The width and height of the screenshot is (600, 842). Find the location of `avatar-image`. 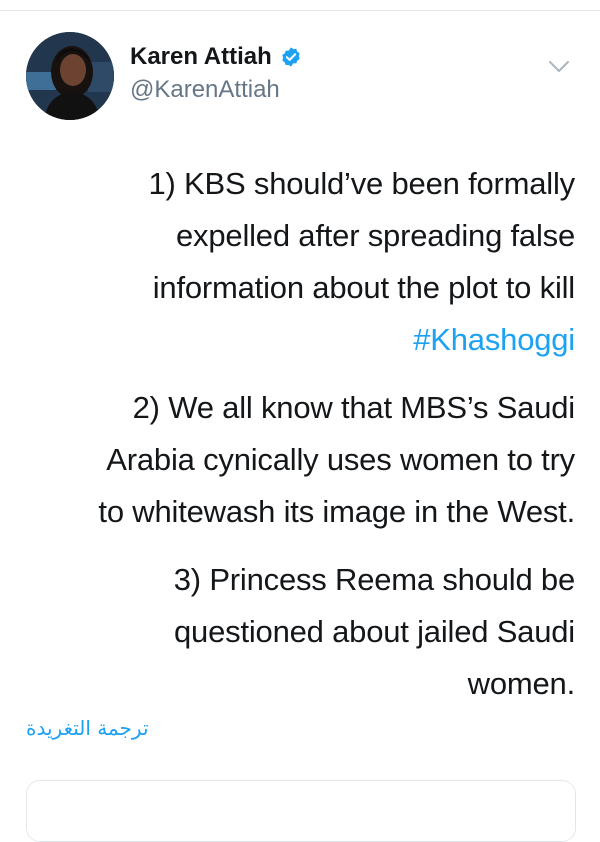

avatar-image is located at coordinates (70, 76).